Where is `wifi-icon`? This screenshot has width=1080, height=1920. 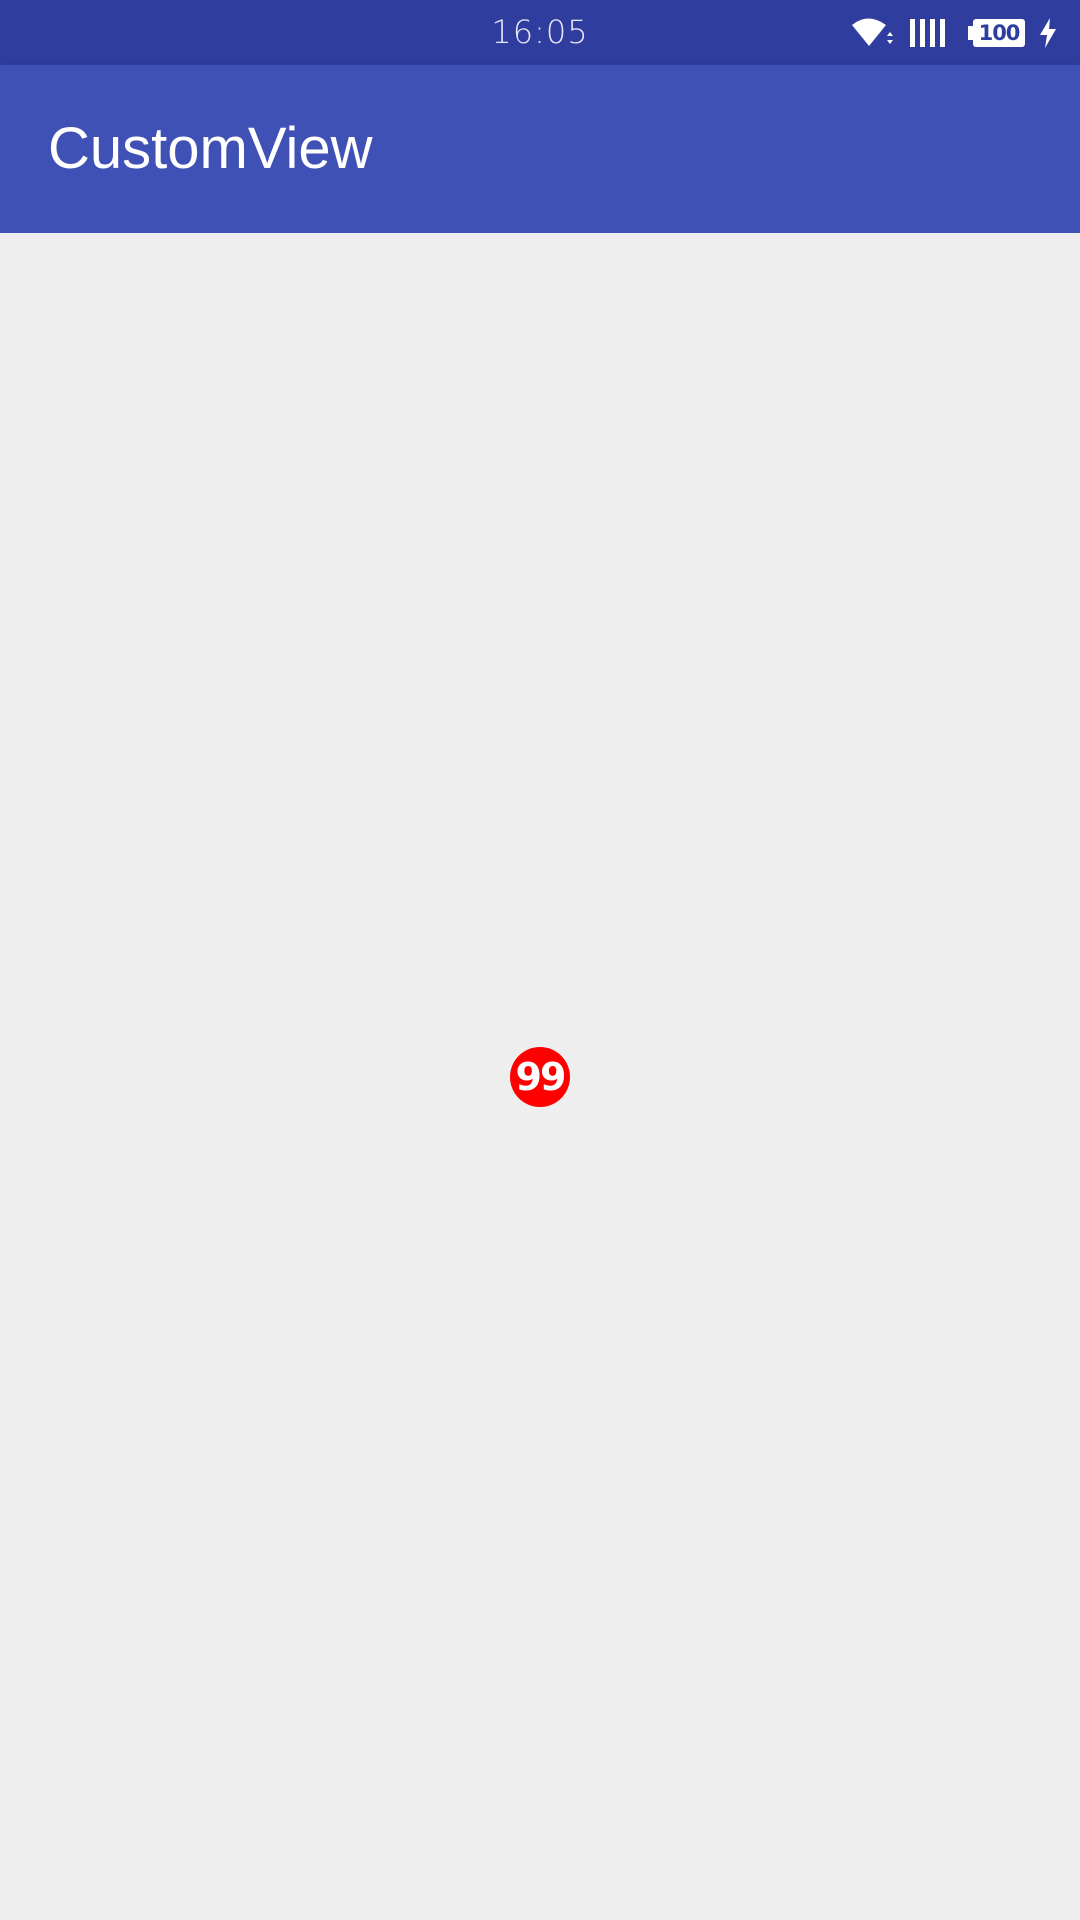 wifi-icon is located at coordinates (872, 32).